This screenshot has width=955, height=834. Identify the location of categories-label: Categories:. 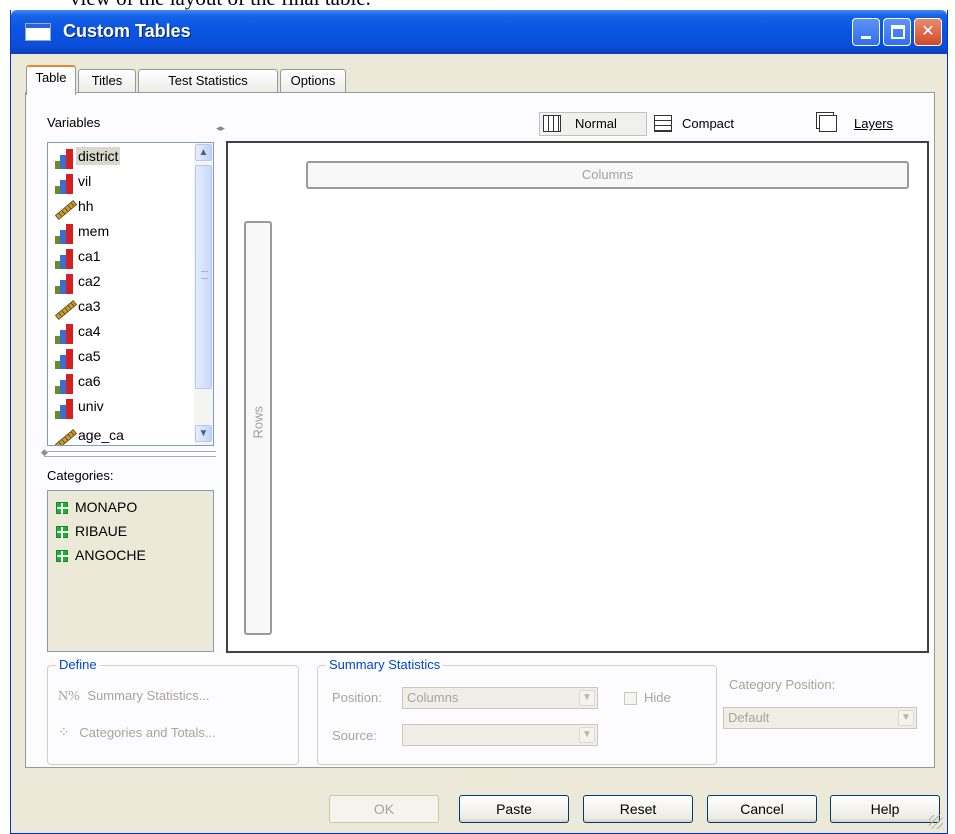
(80, 475).